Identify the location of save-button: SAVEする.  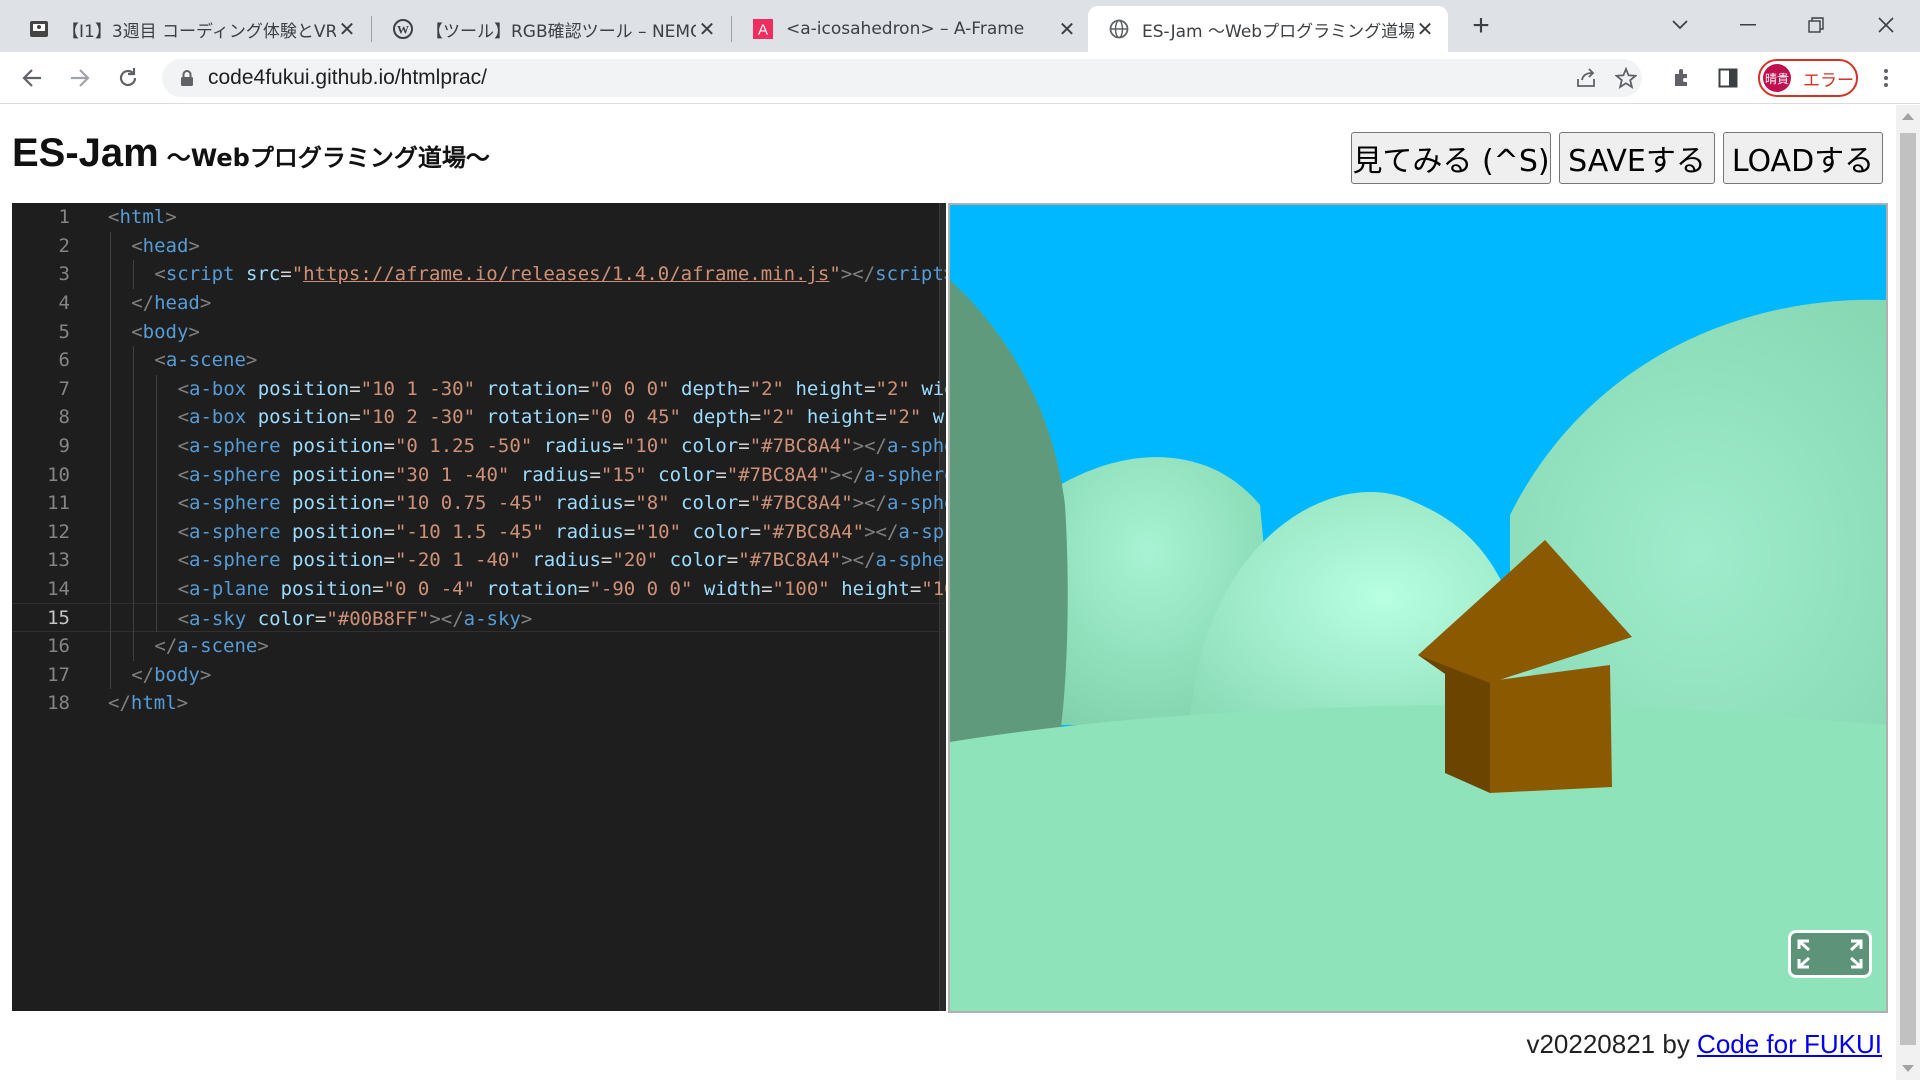
(1637, 158).